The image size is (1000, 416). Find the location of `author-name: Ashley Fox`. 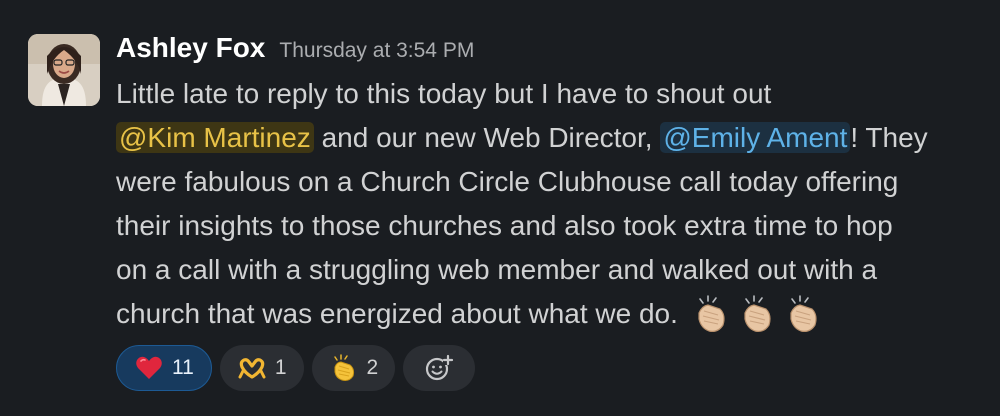

author-name: Ashley Fox is located at coordinates (190, 48).